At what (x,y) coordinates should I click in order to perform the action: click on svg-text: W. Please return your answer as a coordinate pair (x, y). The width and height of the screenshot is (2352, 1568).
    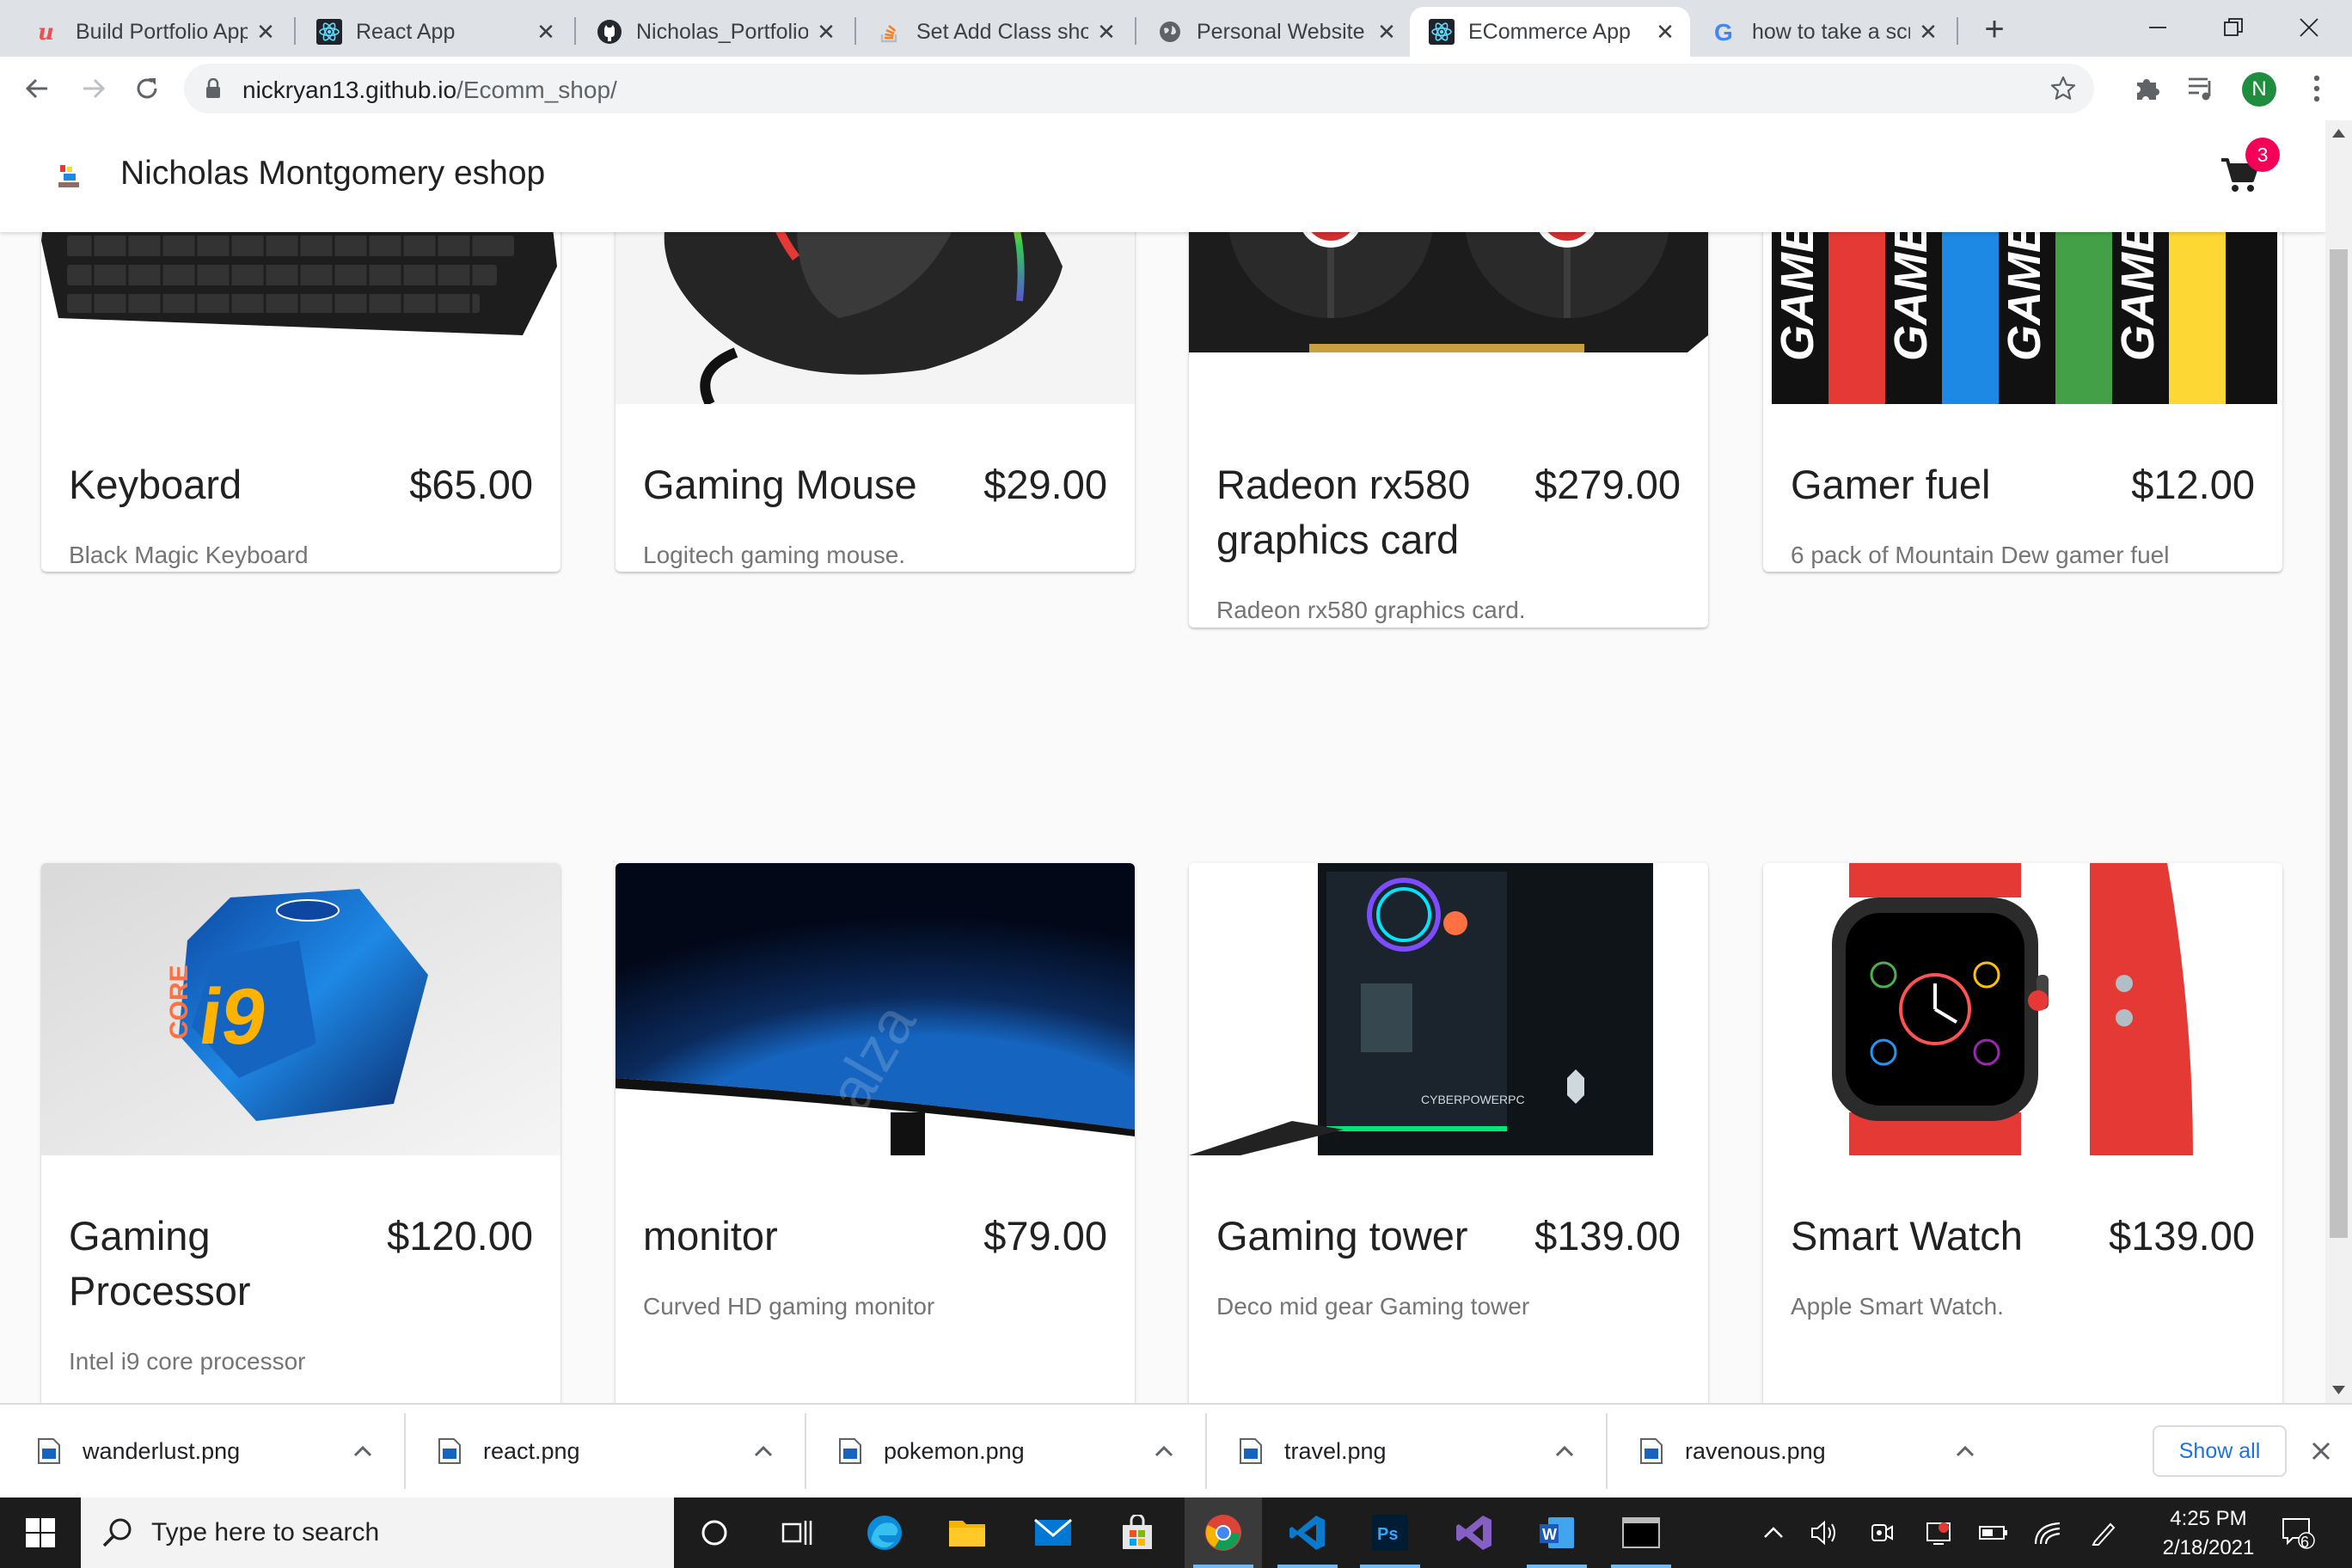
    Looking at the image, I should click on (1549, 1534).